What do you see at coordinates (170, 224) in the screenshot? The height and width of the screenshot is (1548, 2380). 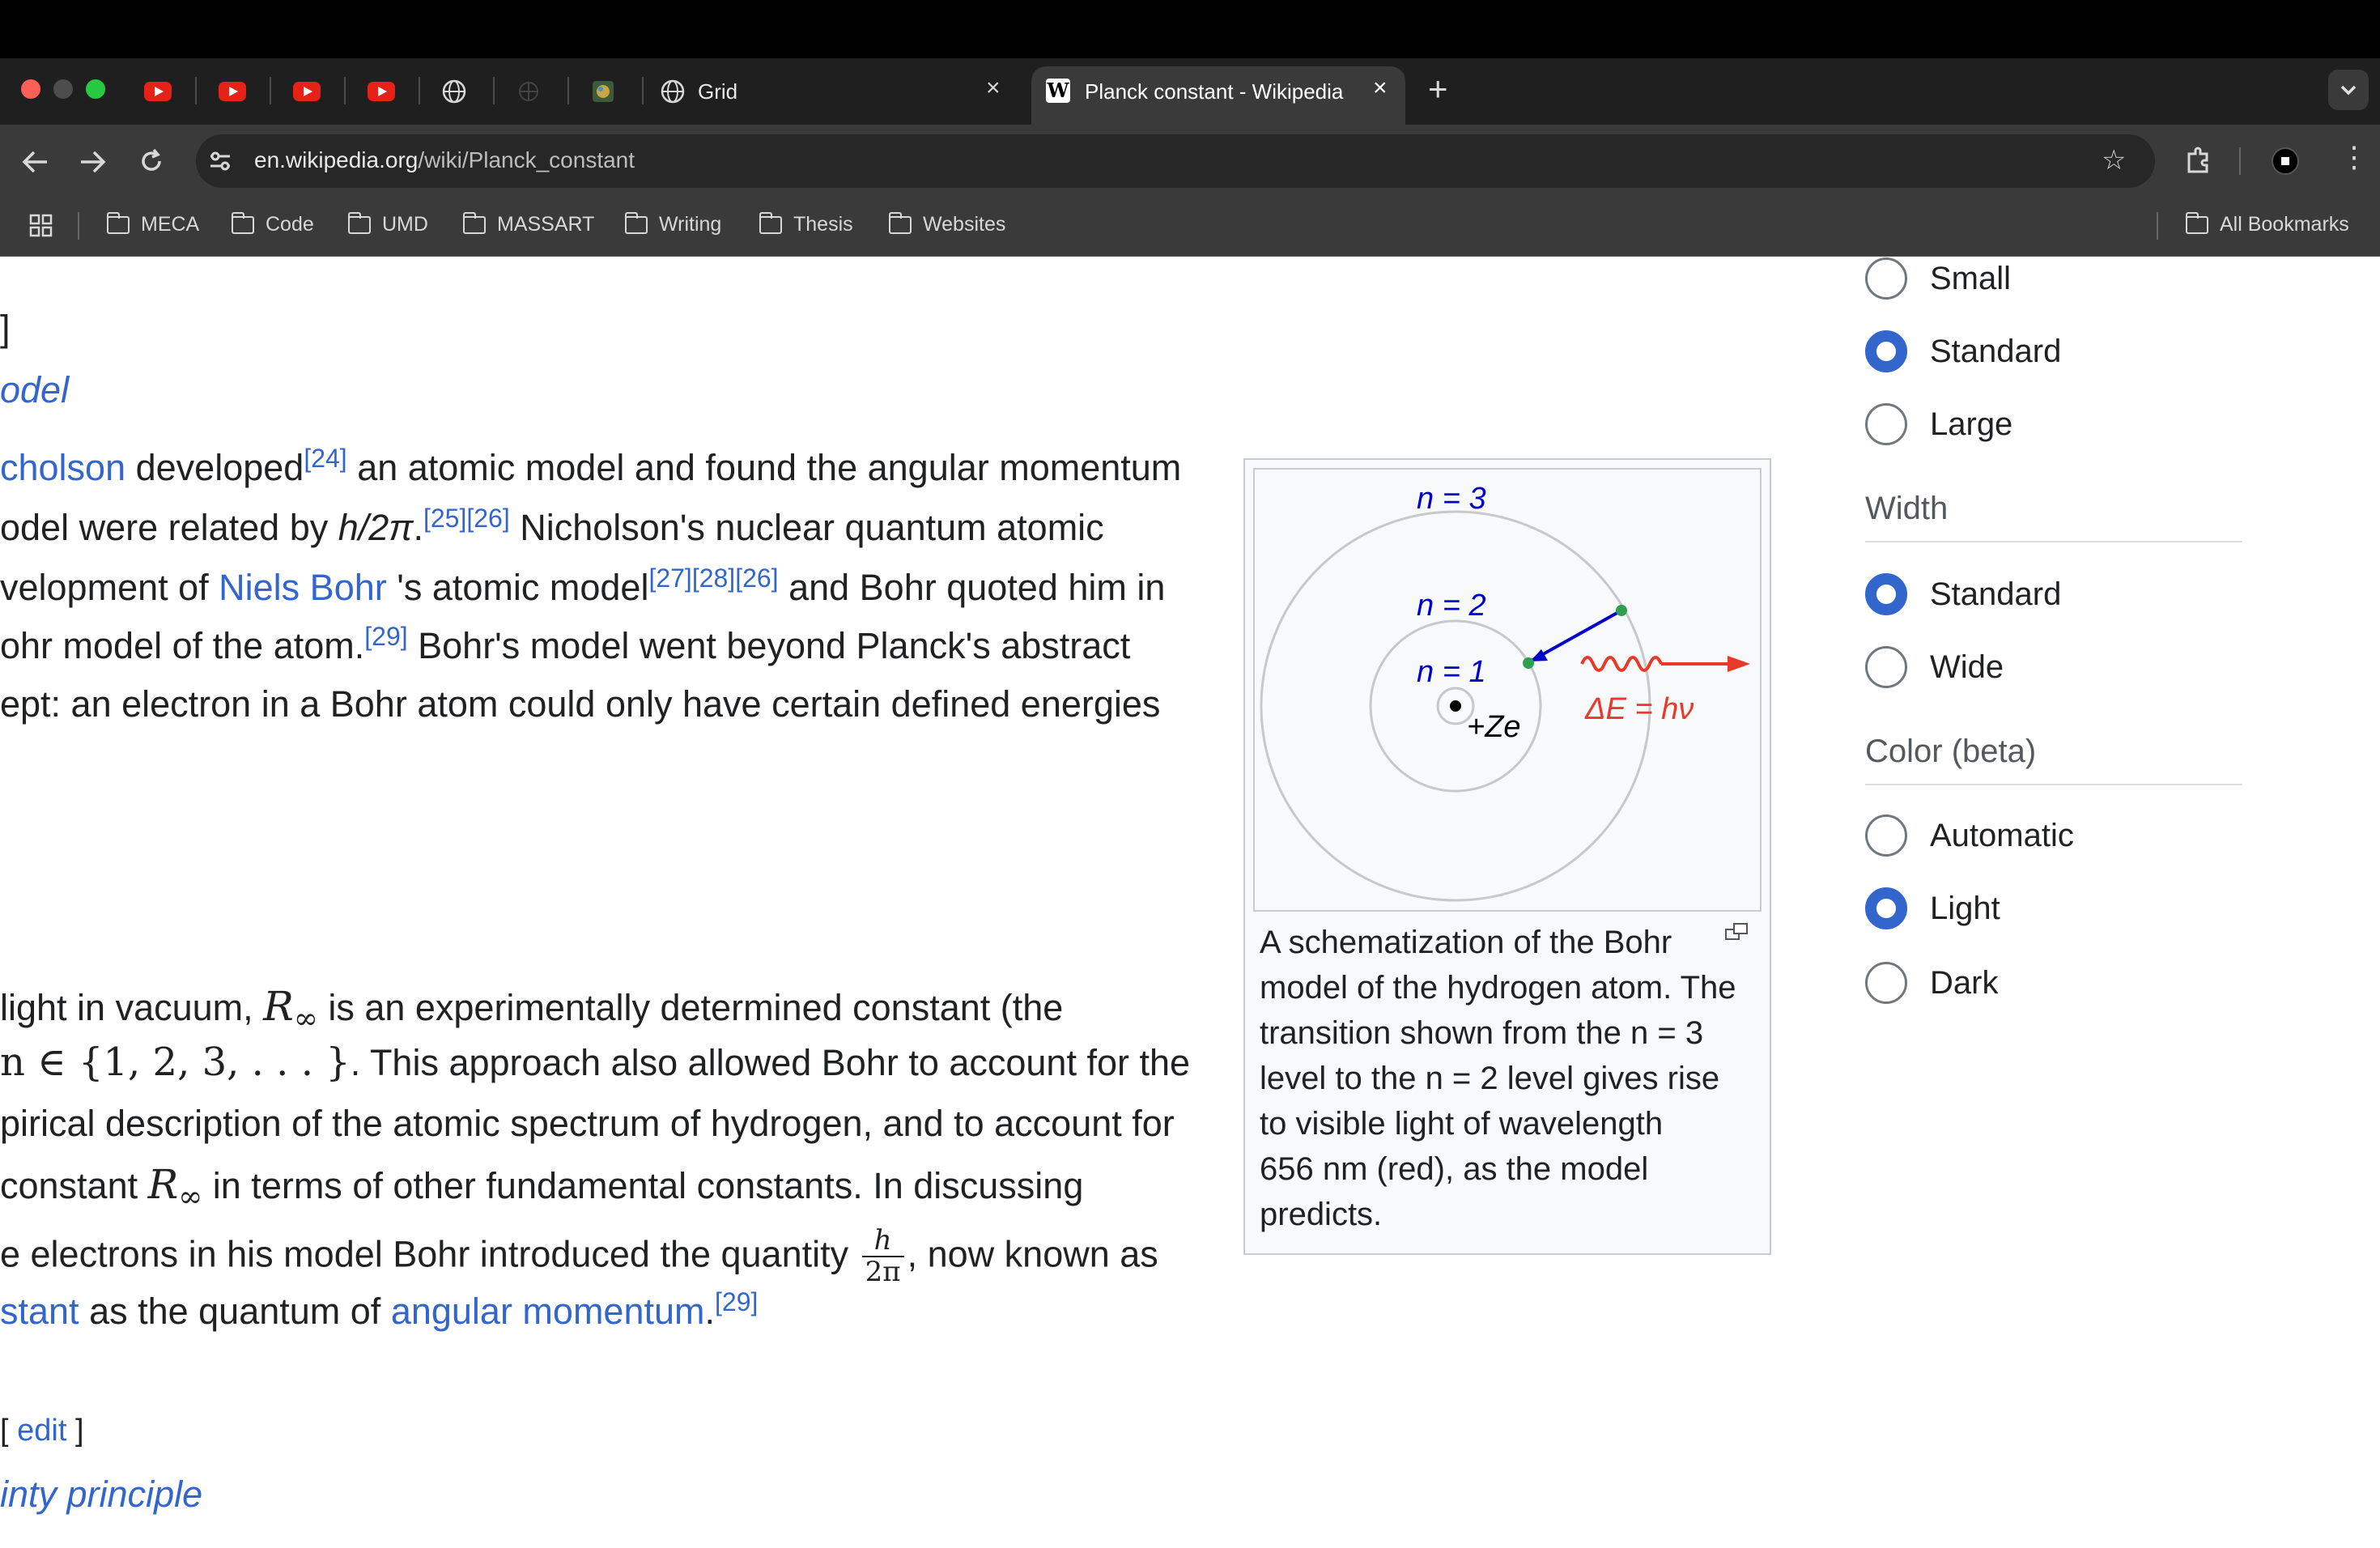 I see `bookmark-label: MECA` at bounding box center [170, 224].